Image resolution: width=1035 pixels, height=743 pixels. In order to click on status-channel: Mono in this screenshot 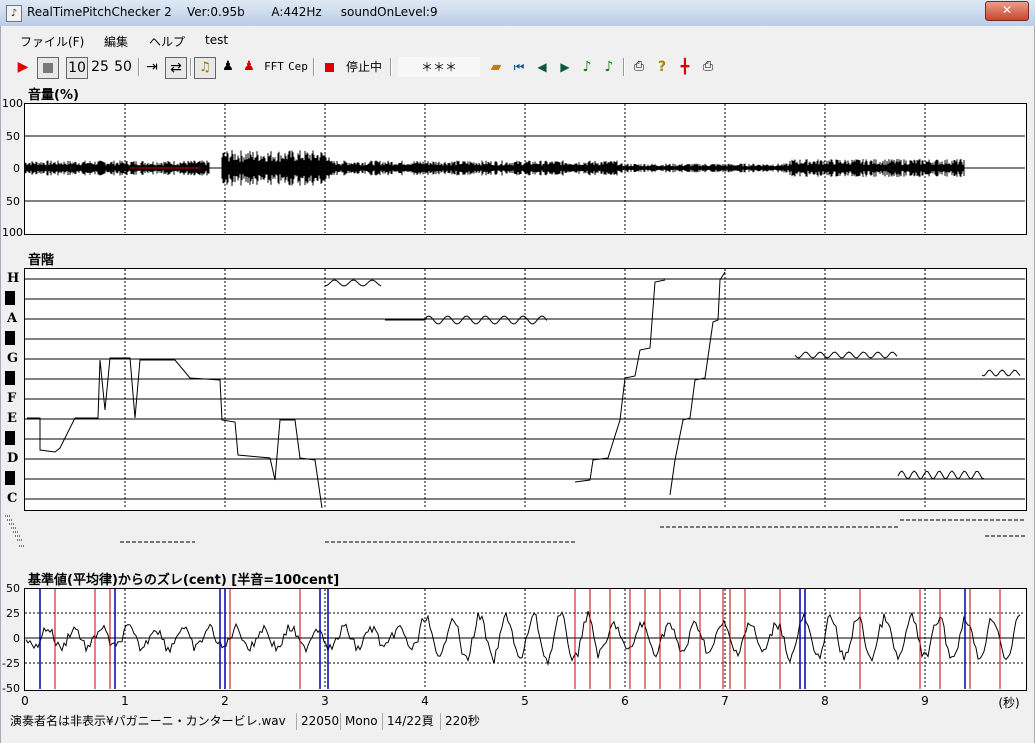, I will do `click(359, 721)`.